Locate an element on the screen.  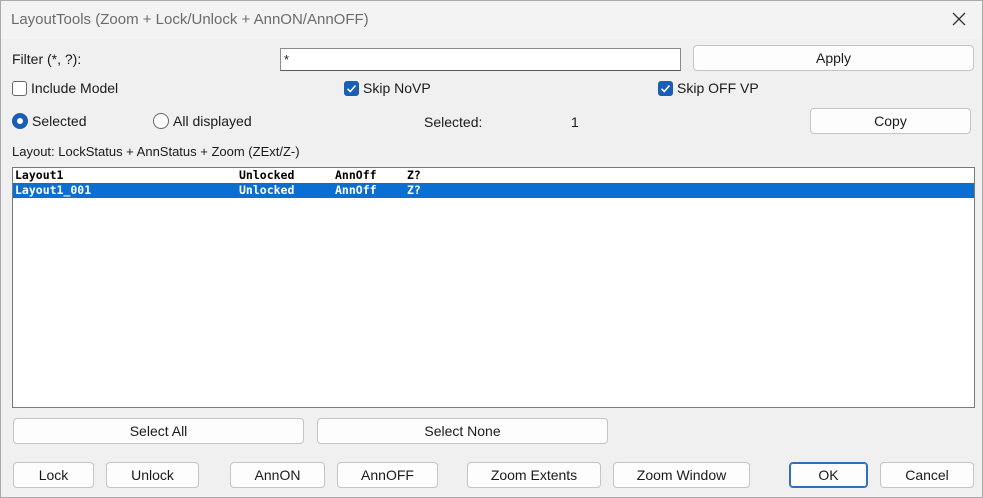
selected-count-label: Selected: is located at coordinates (453, 122).